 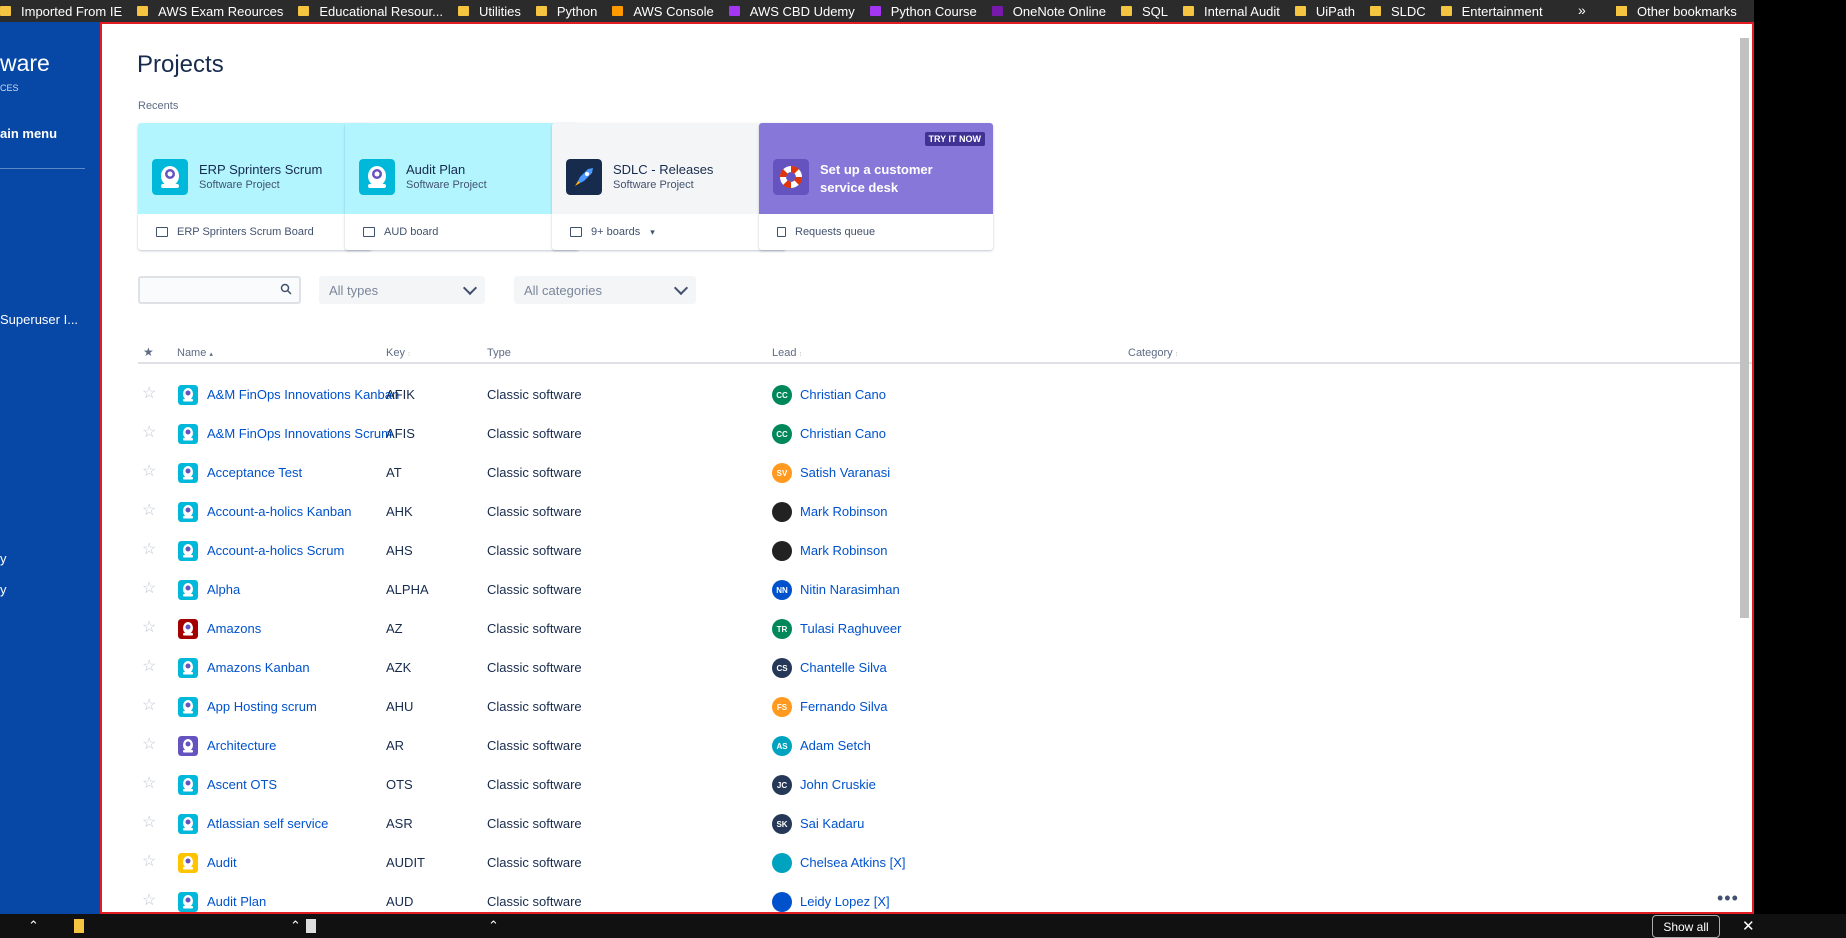 I want to click on project-lead-link: Nitin Narasimhan, so click(x=850, y=589).